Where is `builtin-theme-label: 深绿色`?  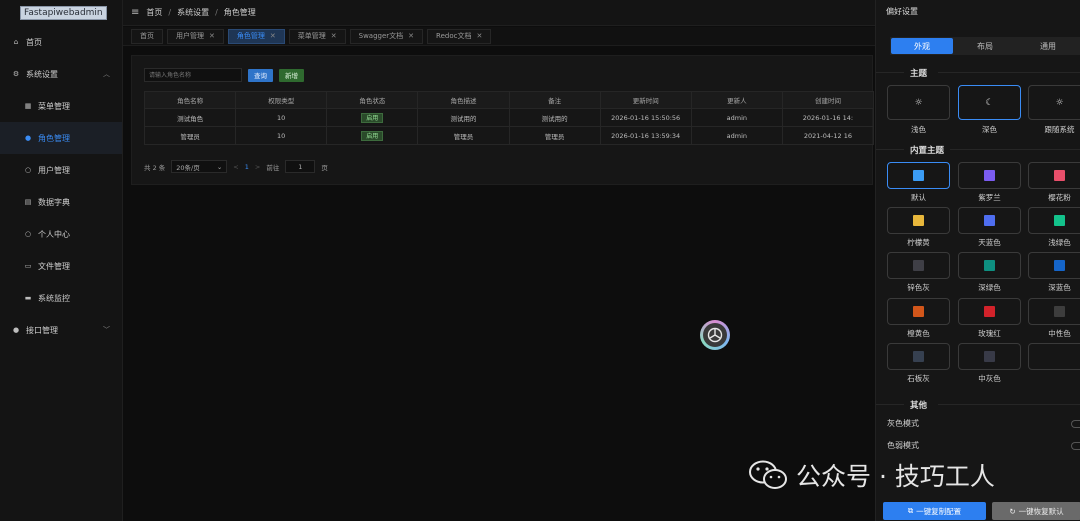 builtin-theme-label: 深绿色 is located at coordinates (989, 287).